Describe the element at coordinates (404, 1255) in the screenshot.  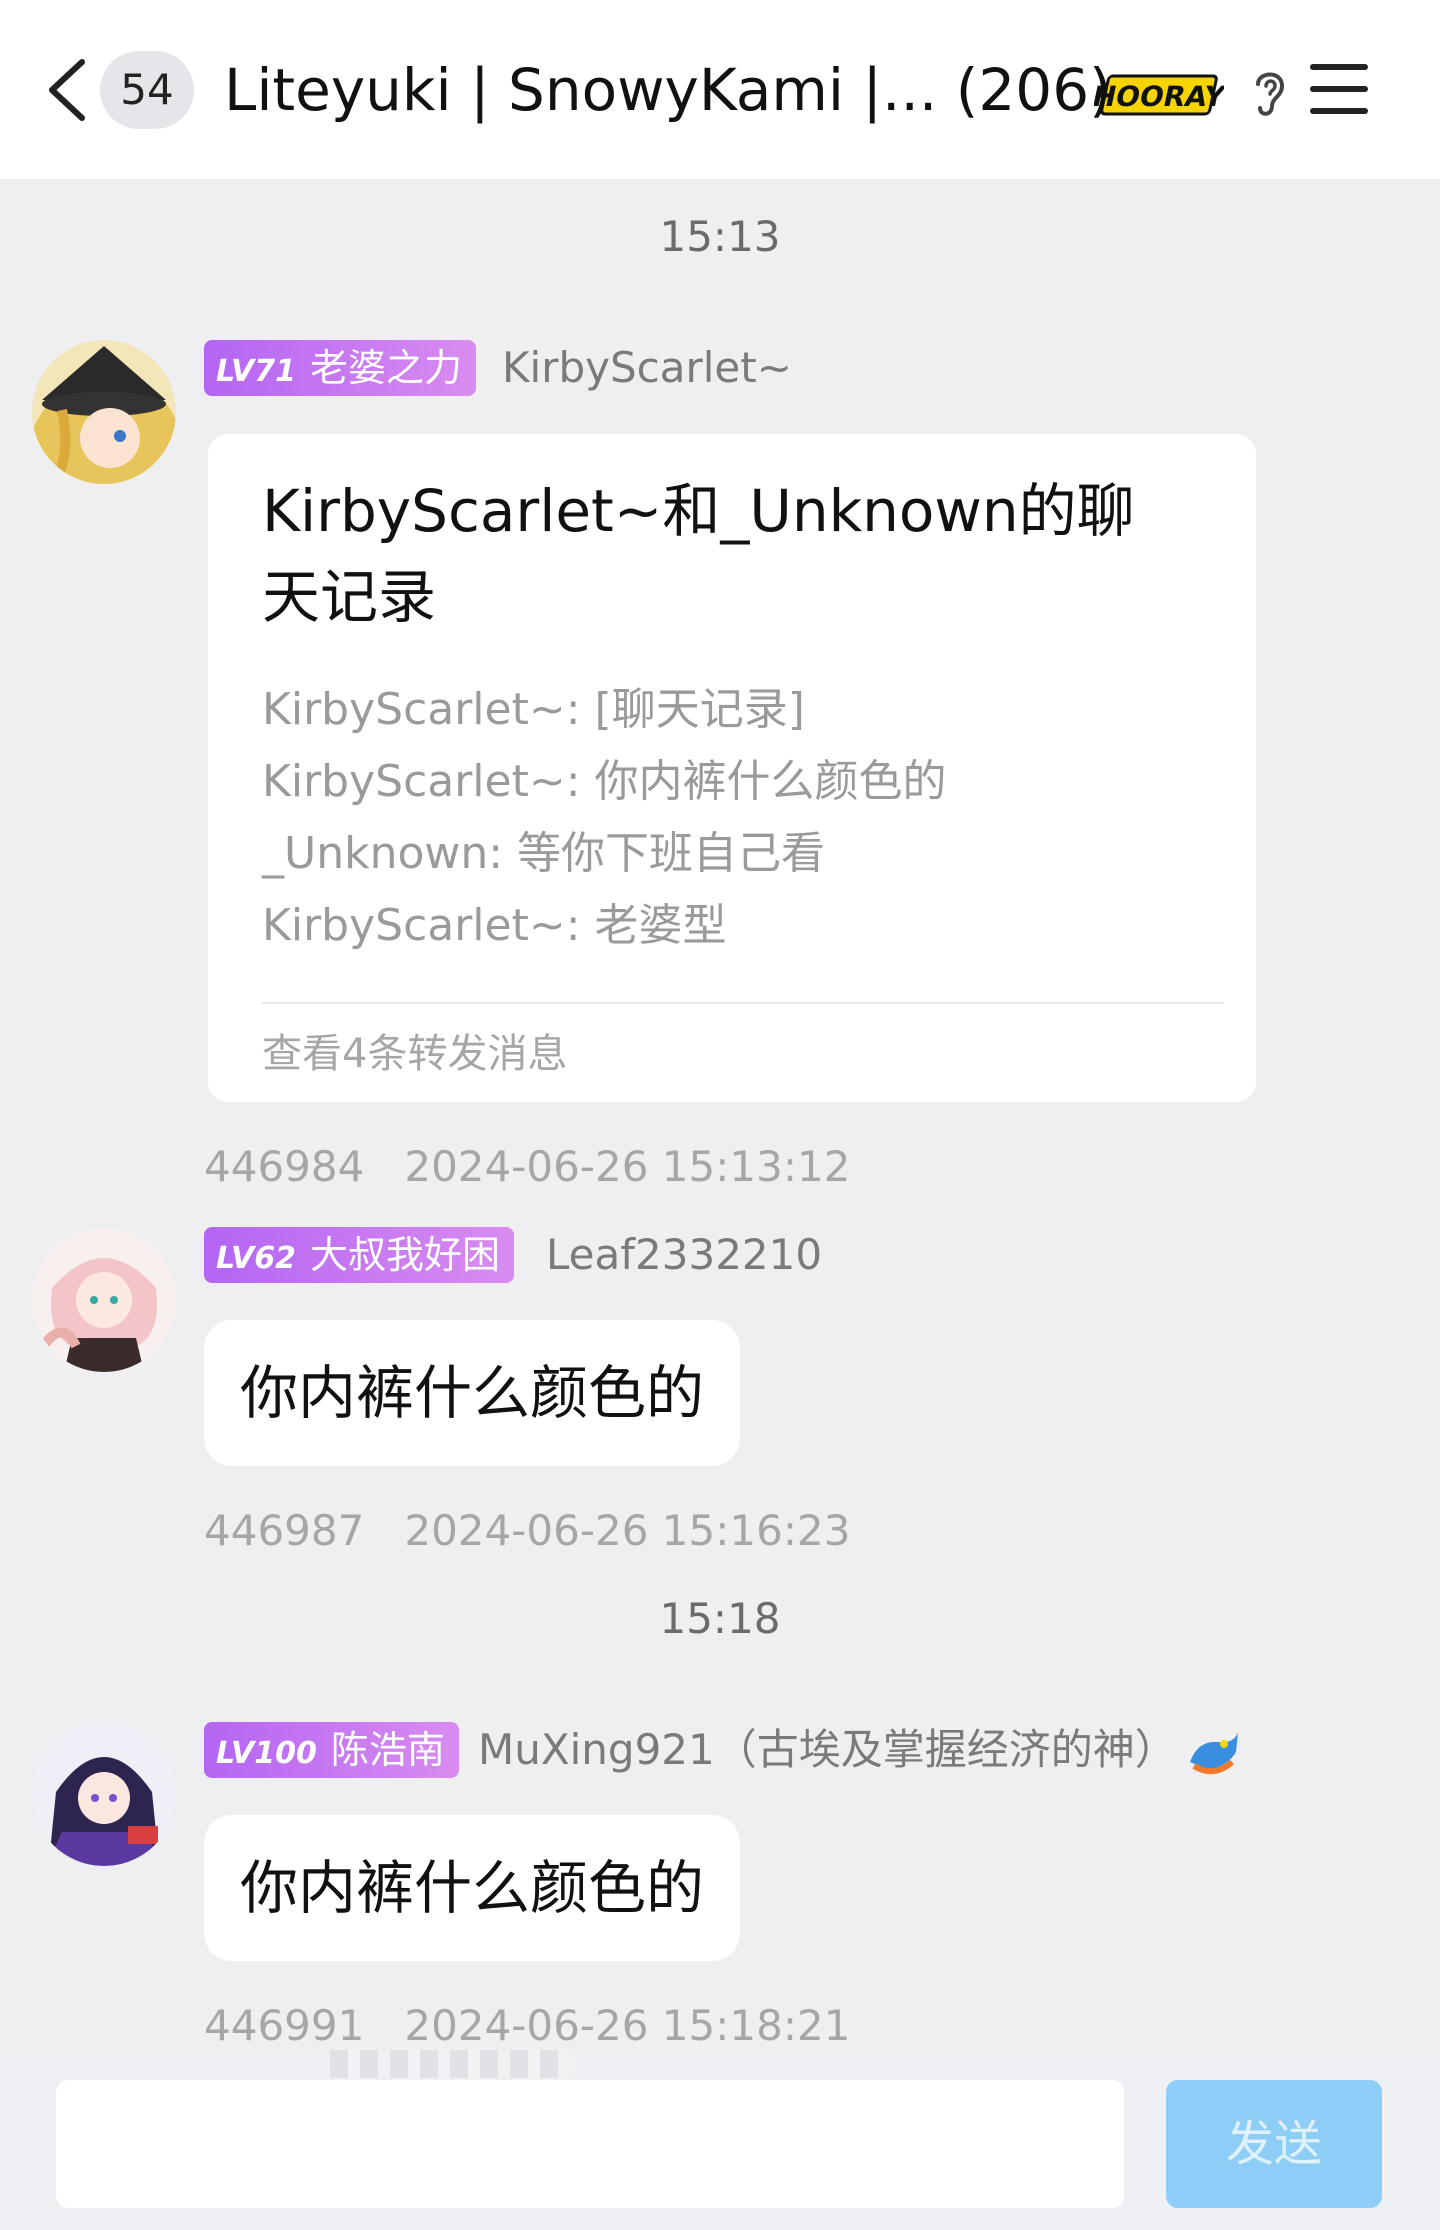
I see `member-title: 大叔我好困` at that location.